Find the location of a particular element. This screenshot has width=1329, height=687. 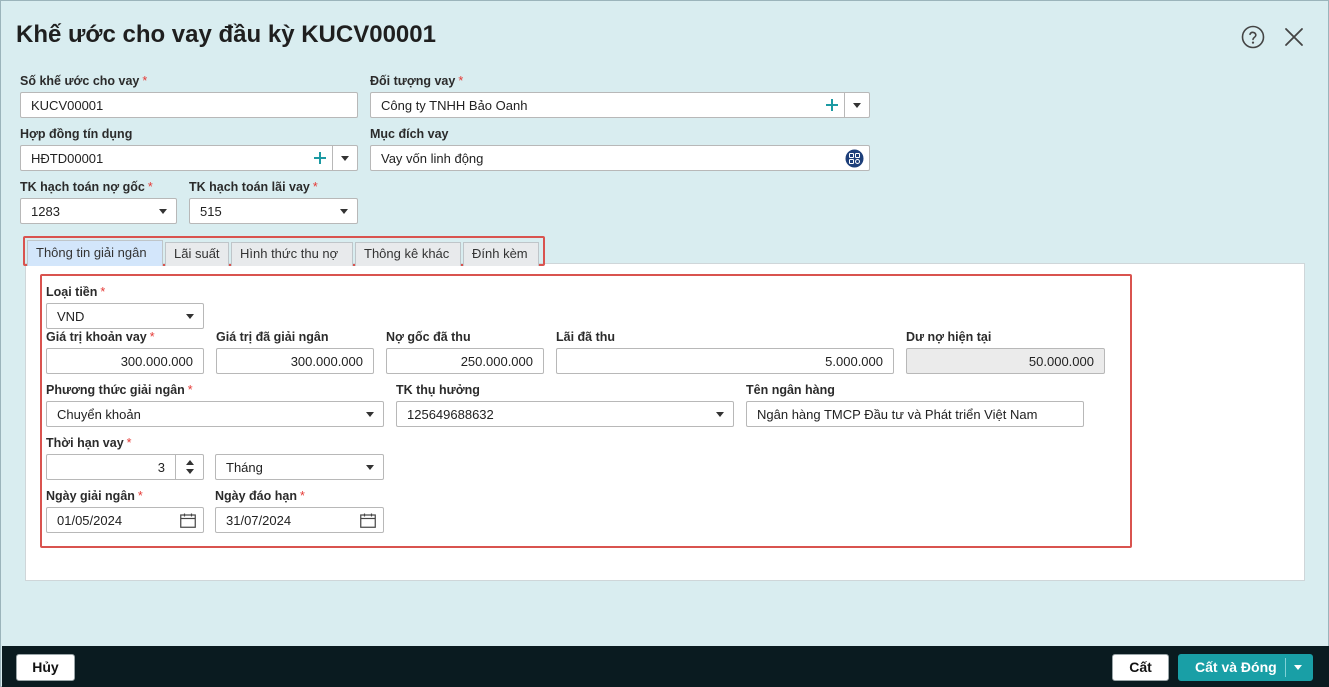

no-goc-da-thu-input: 250.000.000 is located at coordinates (465, 361).